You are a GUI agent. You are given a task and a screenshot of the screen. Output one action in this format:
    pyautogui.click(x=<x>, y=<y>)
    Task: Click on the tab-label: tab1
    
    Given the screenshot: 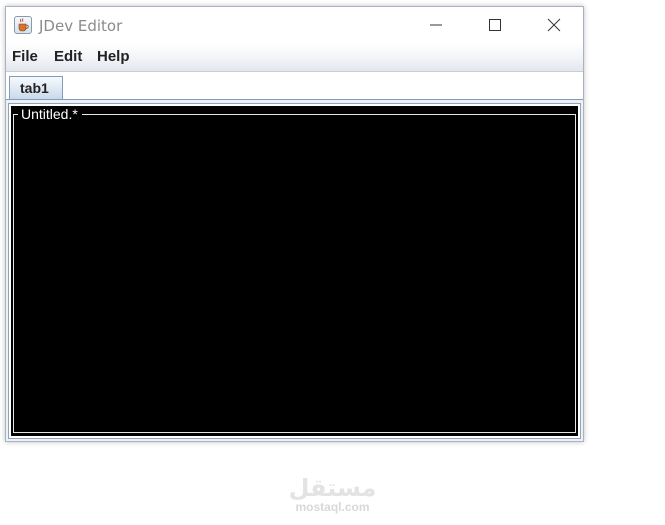 What is the action you would take?
    pyautogui.click(x=34, y=88)
    